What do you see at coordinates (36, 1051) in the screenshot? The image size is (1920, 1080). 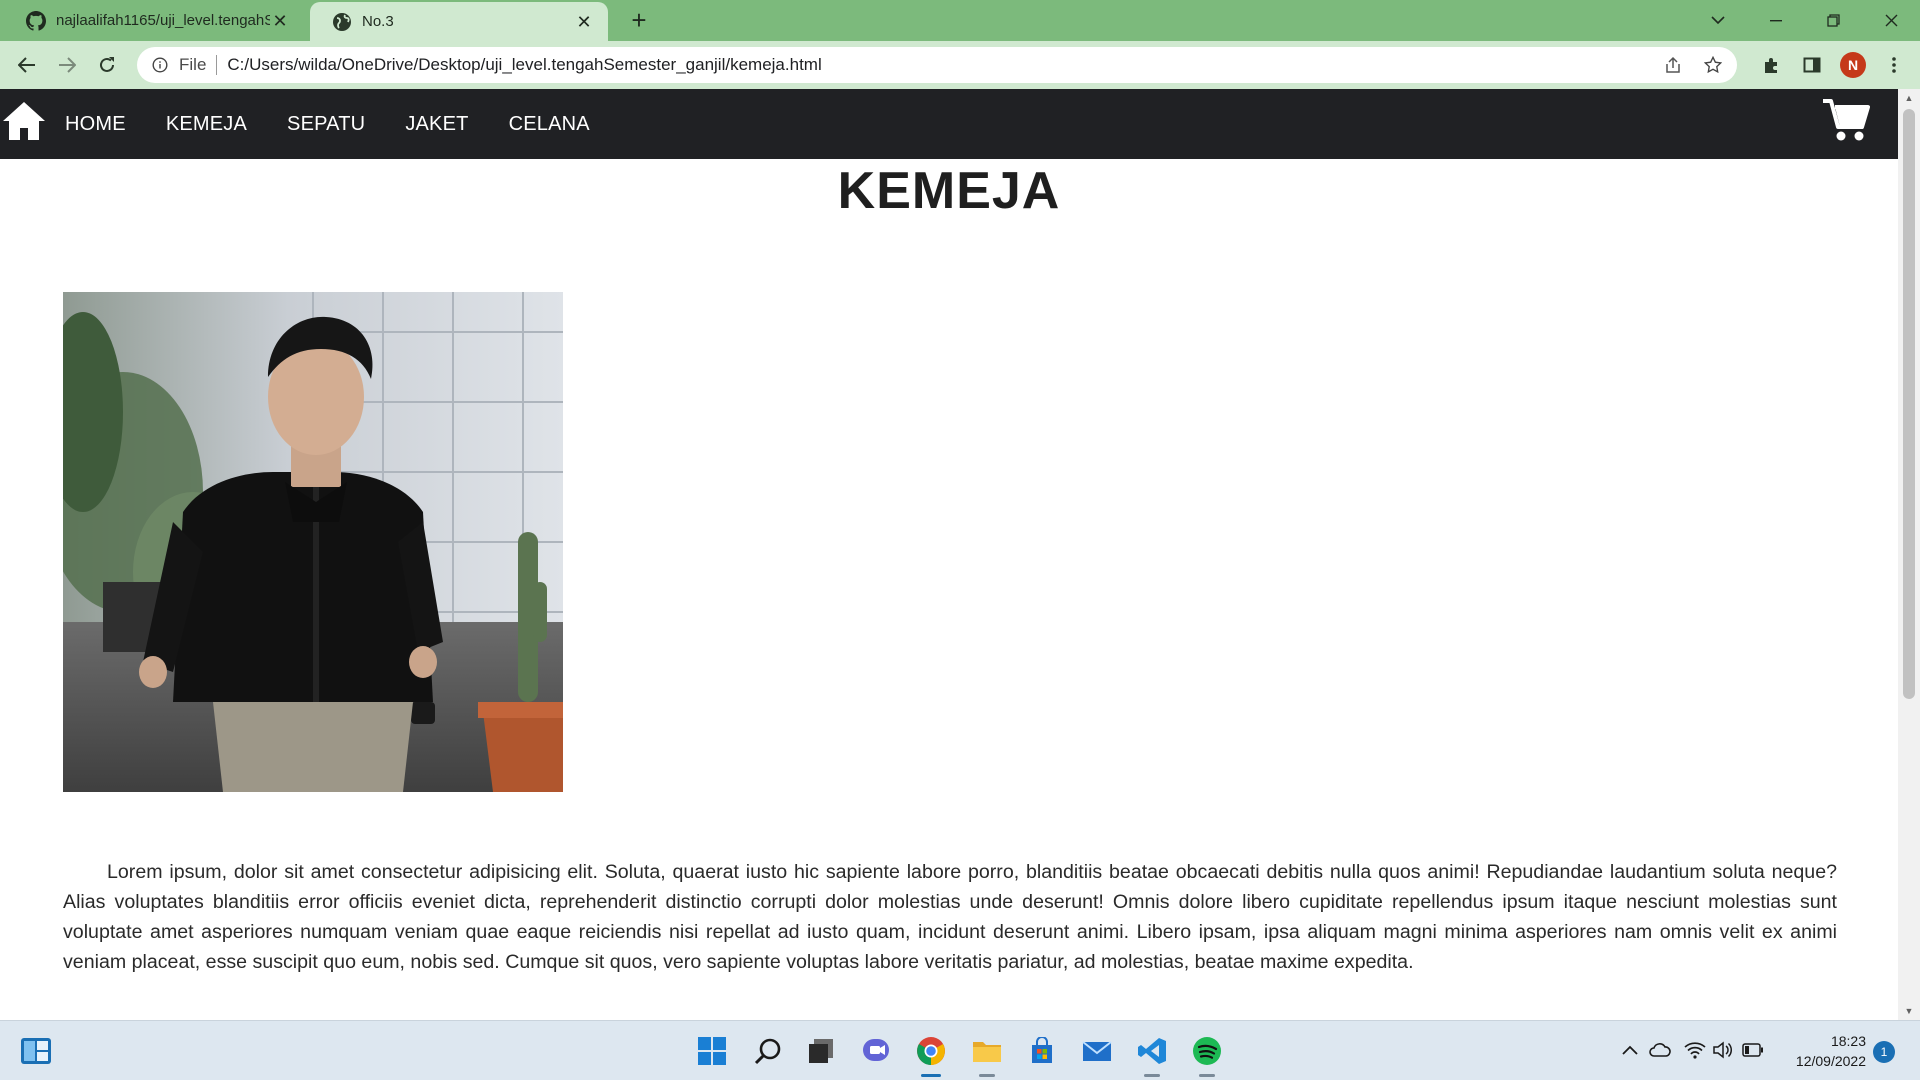 I see `widgets-icon` at bounding box center [36, 1051].